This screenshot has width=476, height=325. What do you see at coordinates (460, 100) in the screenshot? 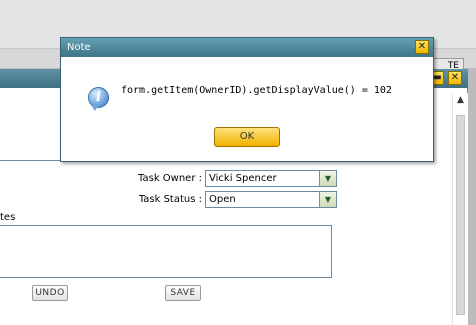
I see `scroll-up-icon: ▲` at bounding box center [460, 100].